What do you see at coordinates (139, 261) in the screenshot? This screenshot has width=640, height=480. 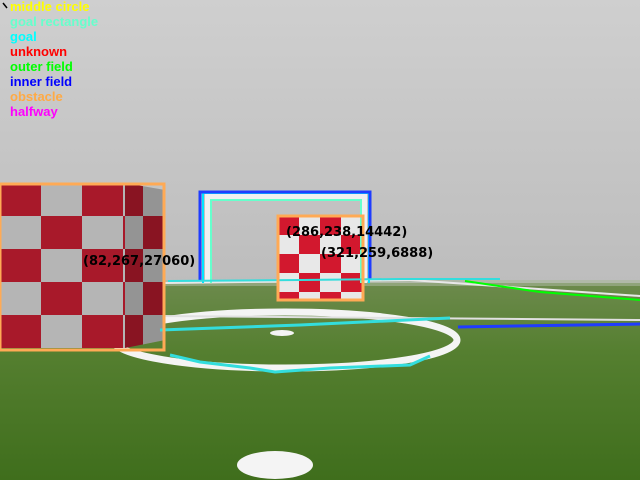 I see `detection-label-large-obstacle: (82,267,27060)` at bounding box center [139, 261].